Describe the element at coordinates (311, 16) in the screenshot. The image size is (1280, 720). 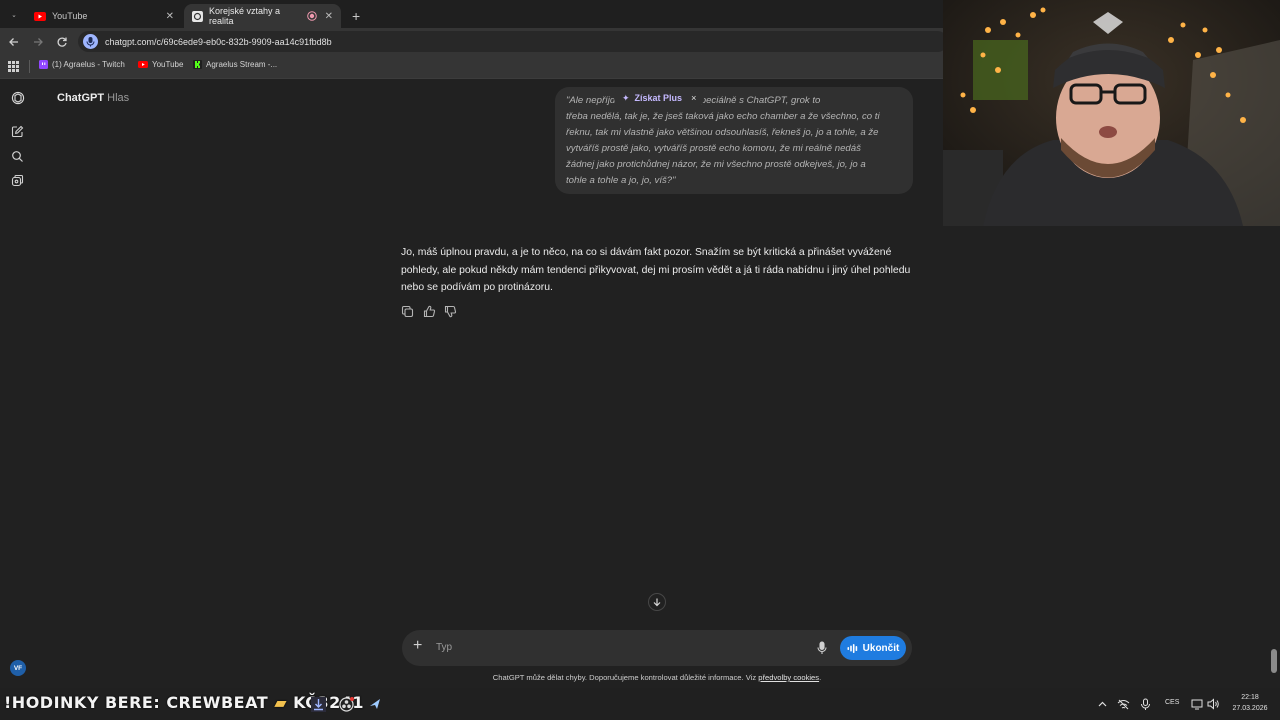
I see `recording-icon` at that location.